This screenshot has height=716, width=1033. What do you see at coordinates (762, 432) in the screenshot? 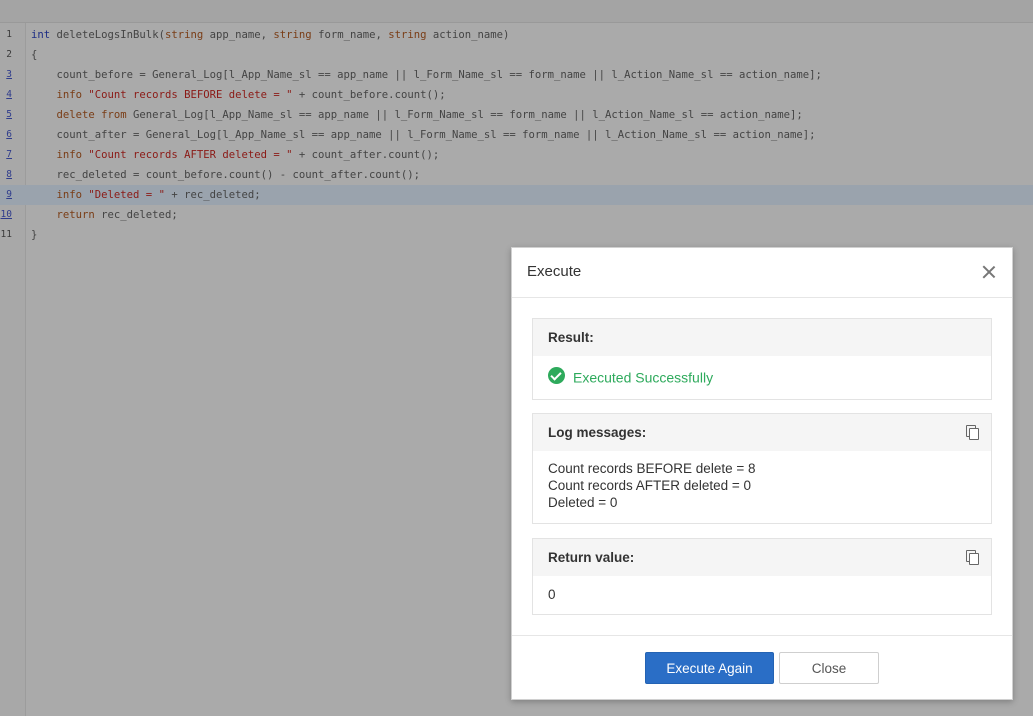
I see `log-messages-header: Log messages:` at bounding box center [762, 432].